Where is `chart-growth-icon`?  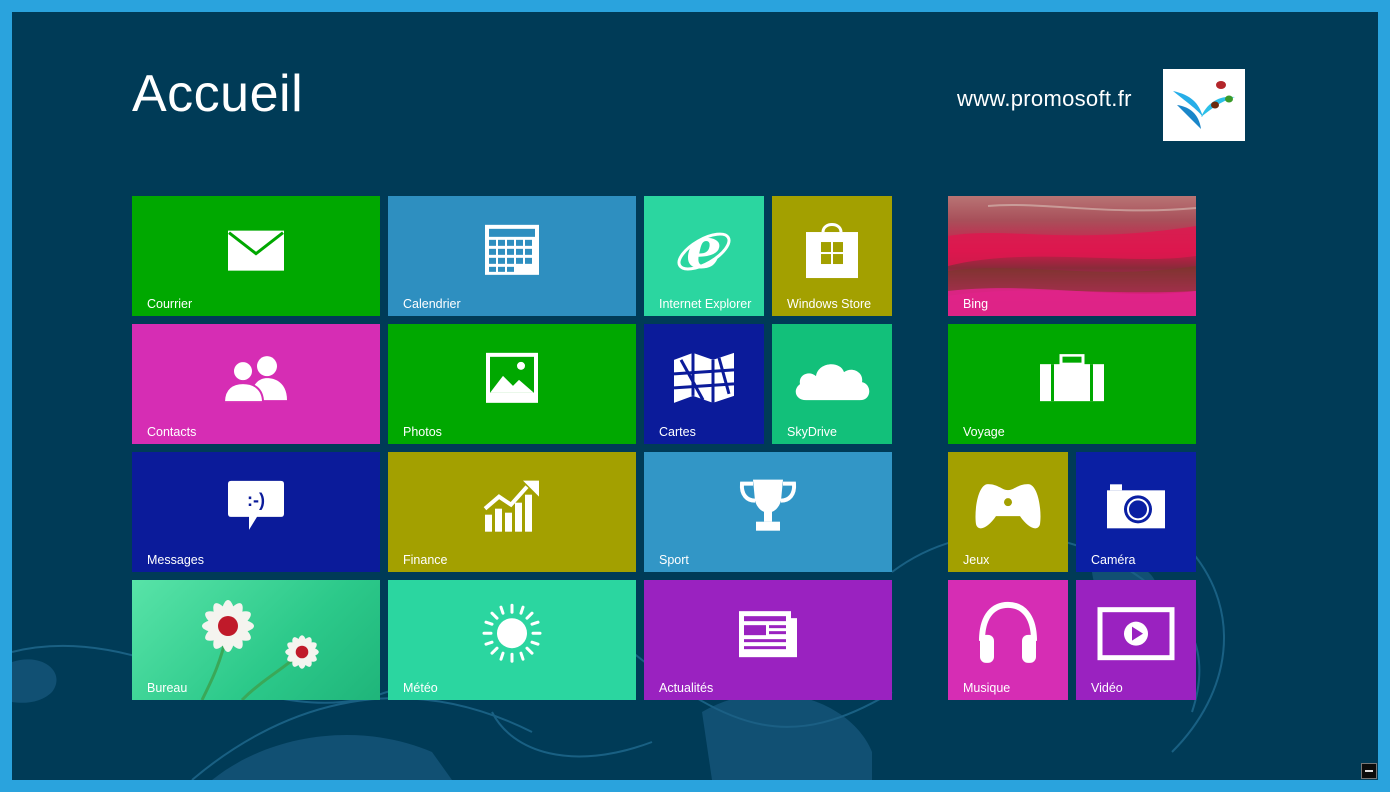 chart-growth-icon is located at coordinates (511, 506).